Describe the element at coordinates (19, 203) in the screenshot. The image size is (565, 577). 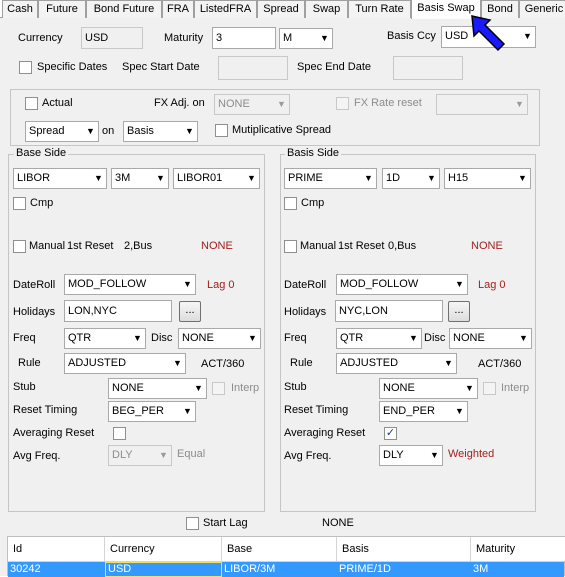
I see `base-cmp-checkbox` at that location.